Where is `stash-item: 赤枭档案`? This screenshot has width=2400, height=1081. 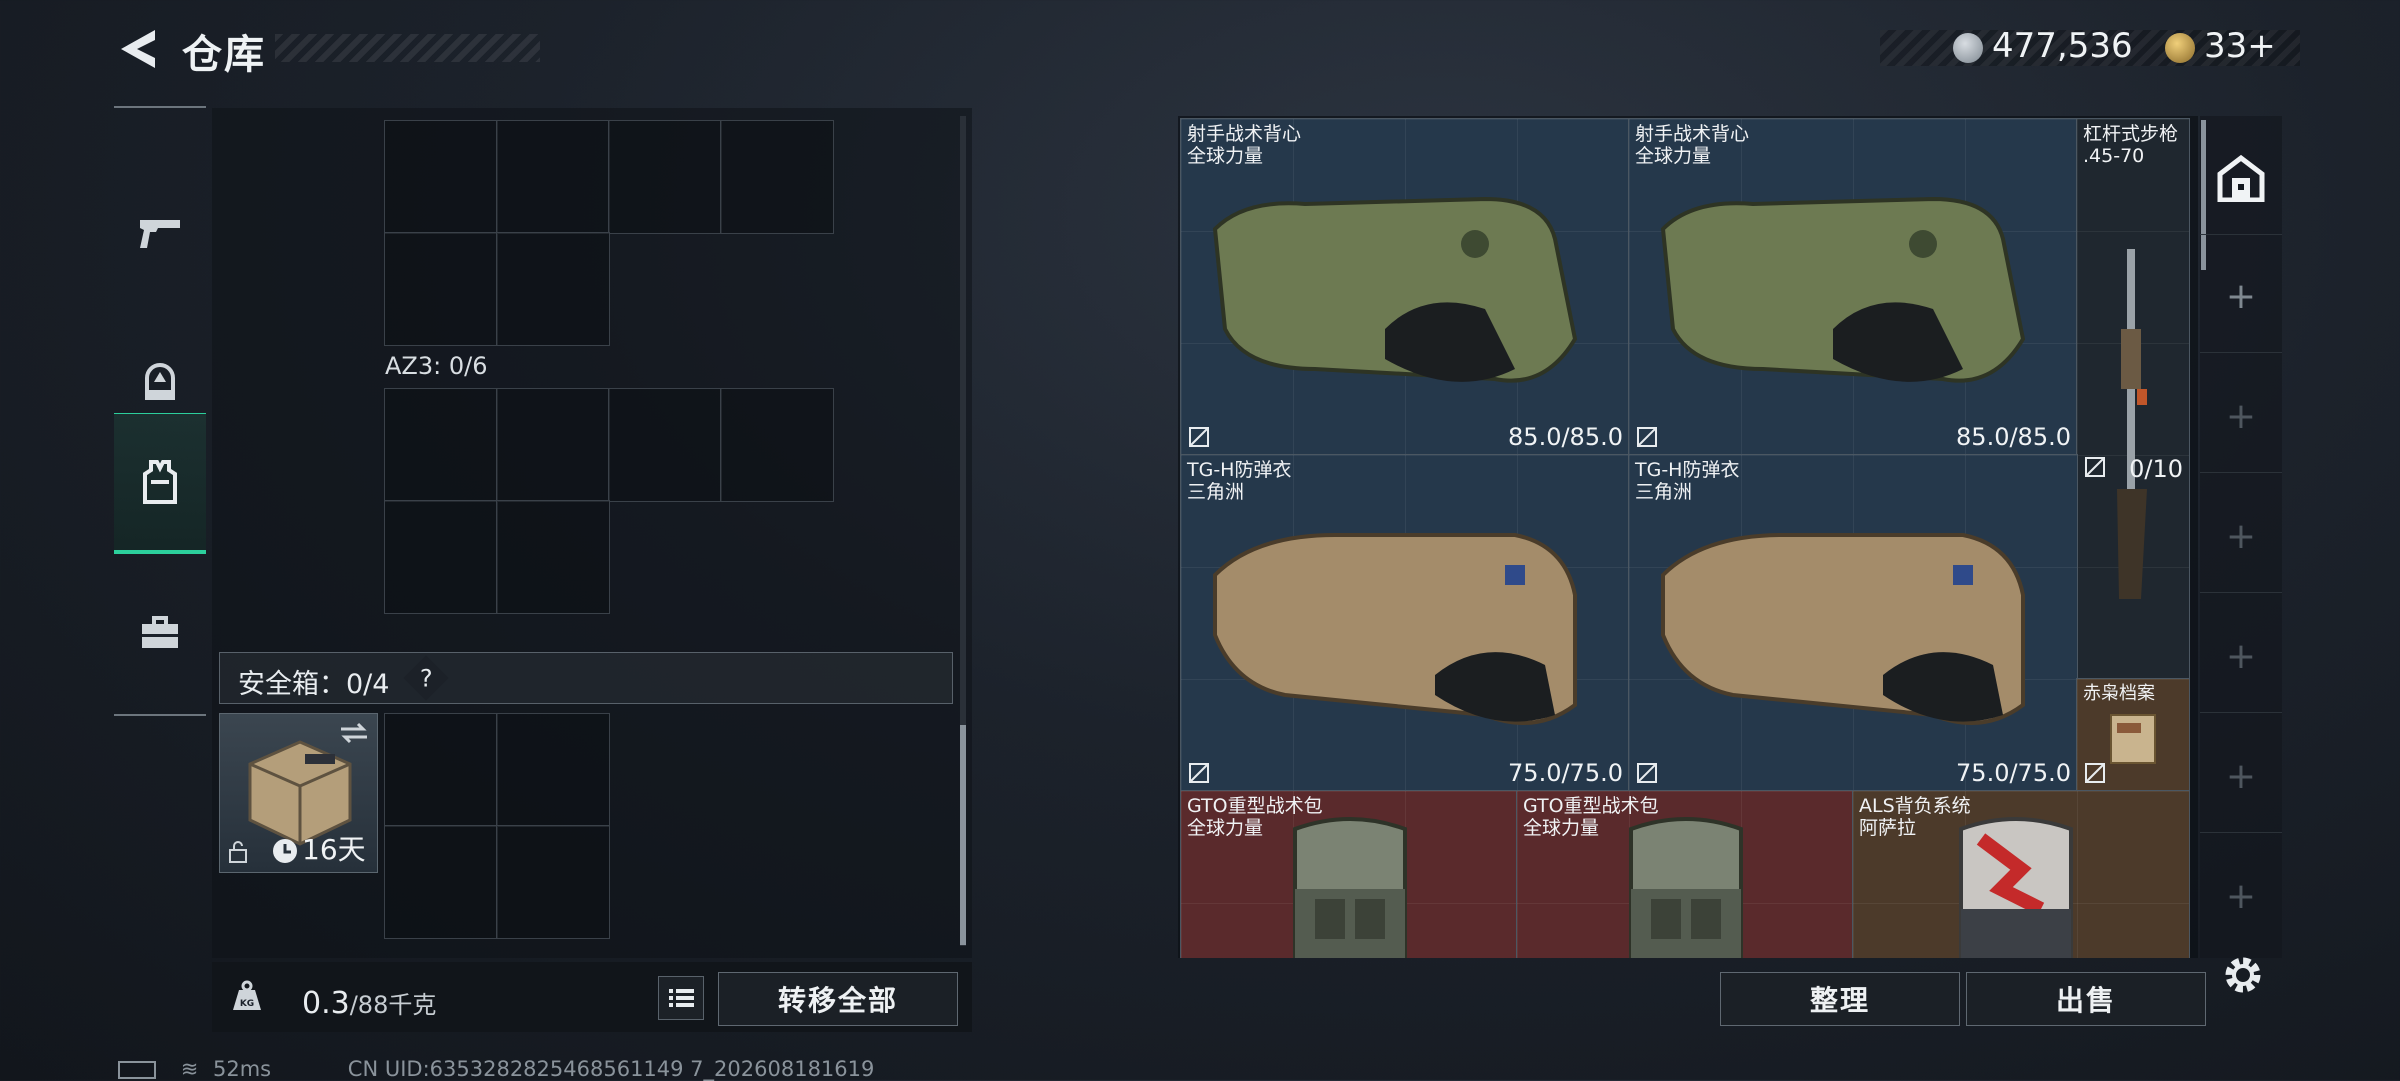
stash-item: 赤枭档案 is located at coordinates (2133, 735).